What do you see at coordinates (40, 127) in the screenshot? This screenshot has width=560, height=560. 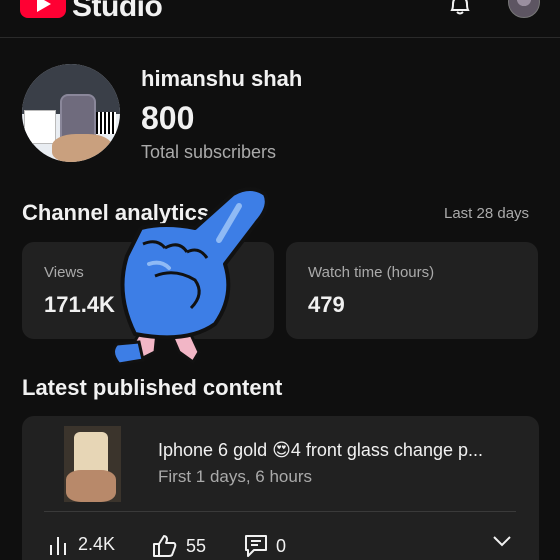 I see `avatar-card` at bounding box center [40, 127].